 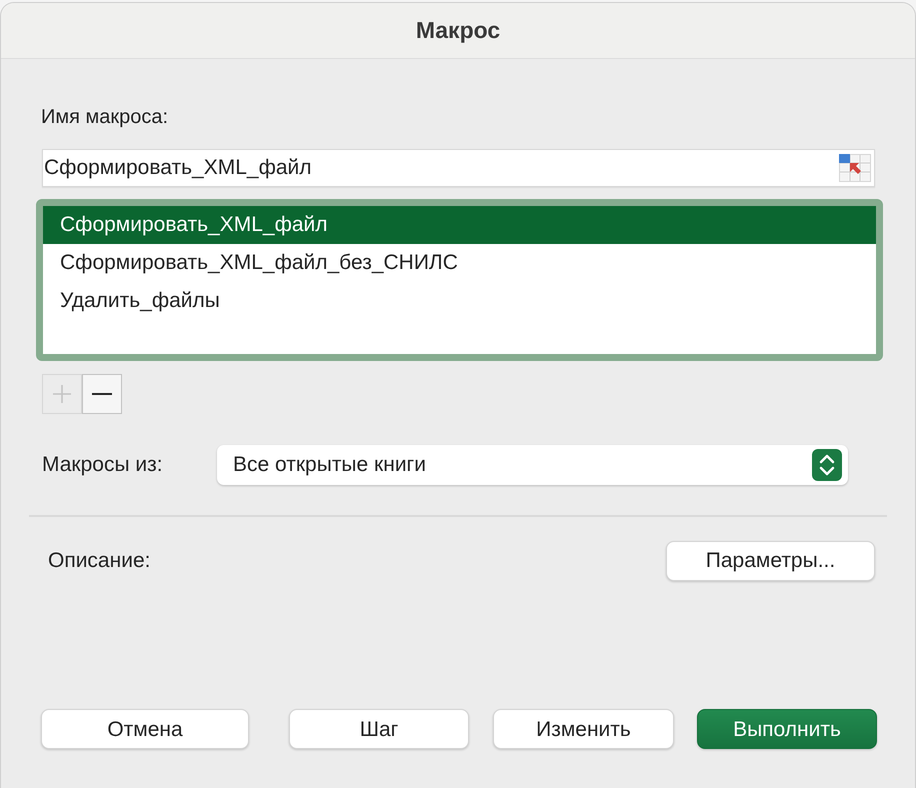 I want to click on dialog-button: Шаг, so click(x=379, y=729).